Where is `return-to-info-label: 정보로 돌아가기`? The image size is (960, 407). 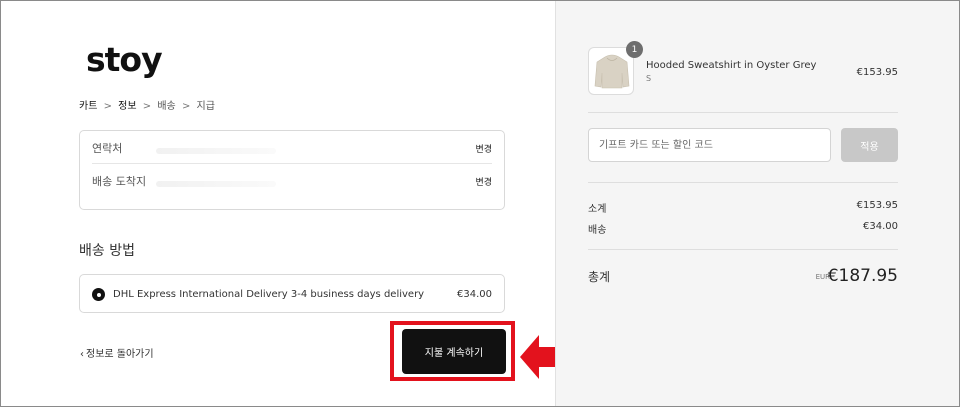
return-to-info-label: 정보로 돌아가기 is located at coordinates (120, 354).